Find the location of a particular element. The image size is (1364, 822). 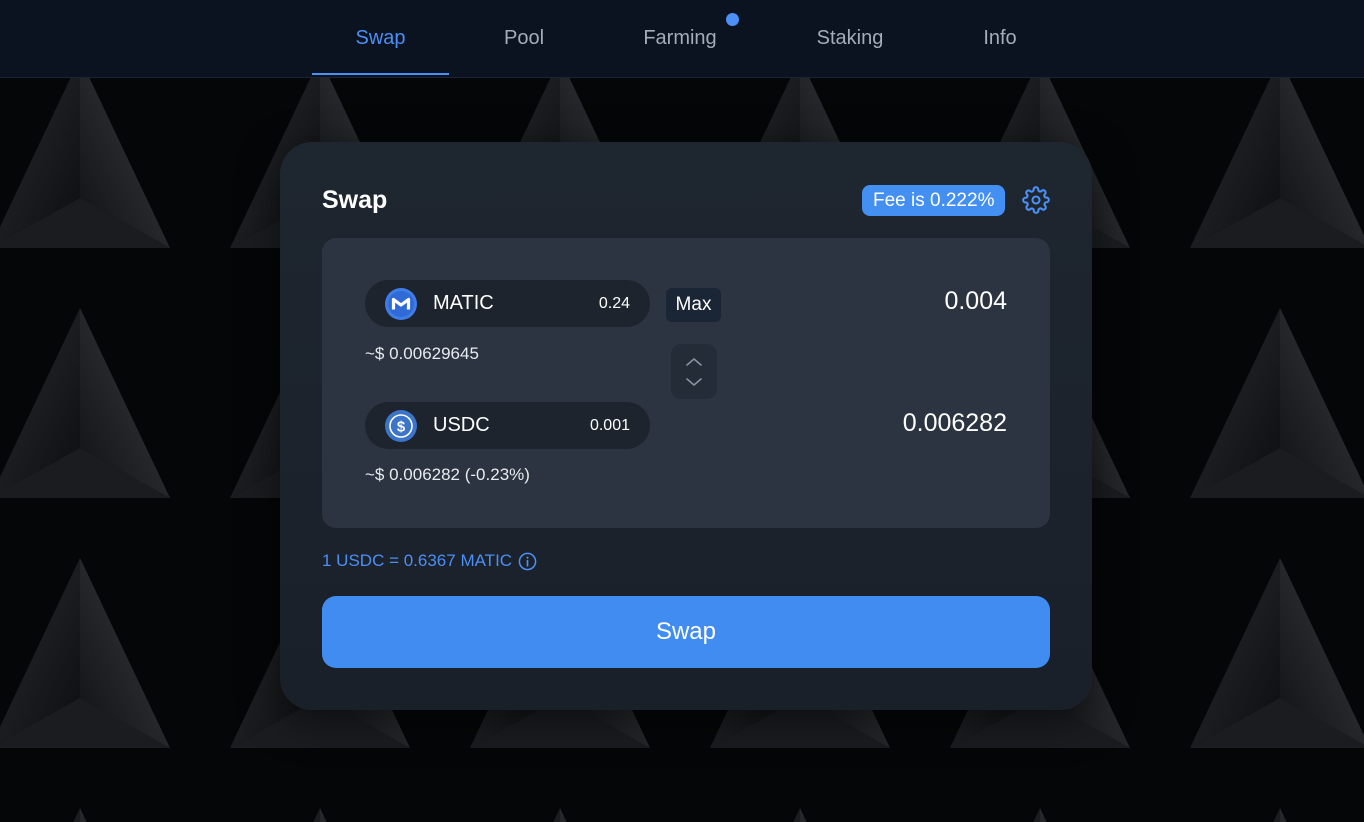

from-amount-input: 0.004 is located at coordinates (975, 301).